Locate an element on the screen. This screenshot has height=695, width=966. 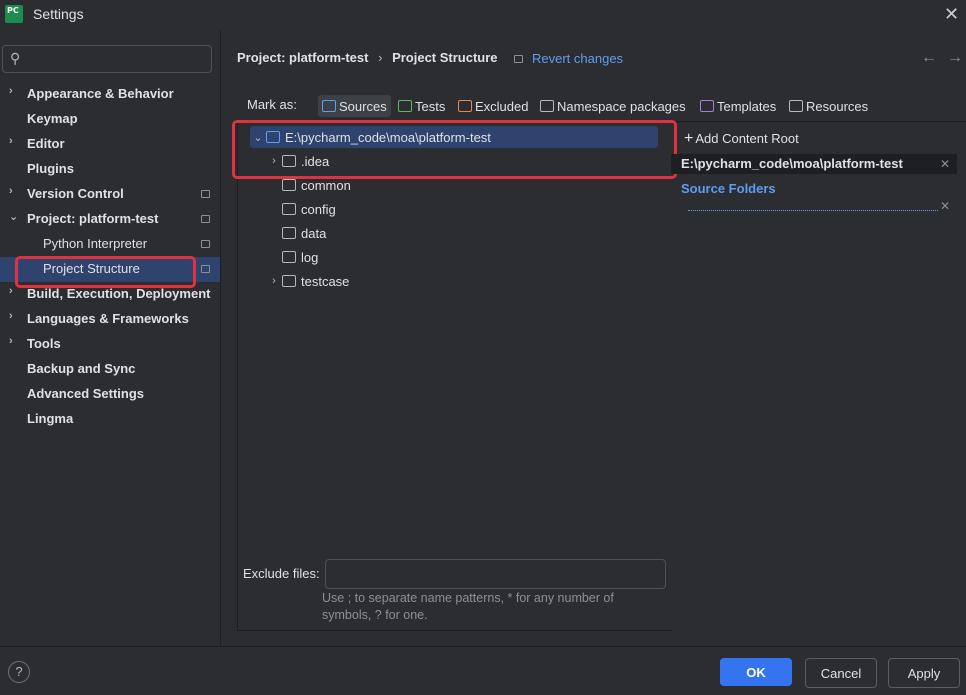
mark-button-label: Tests is located at coordinates (430, 106).